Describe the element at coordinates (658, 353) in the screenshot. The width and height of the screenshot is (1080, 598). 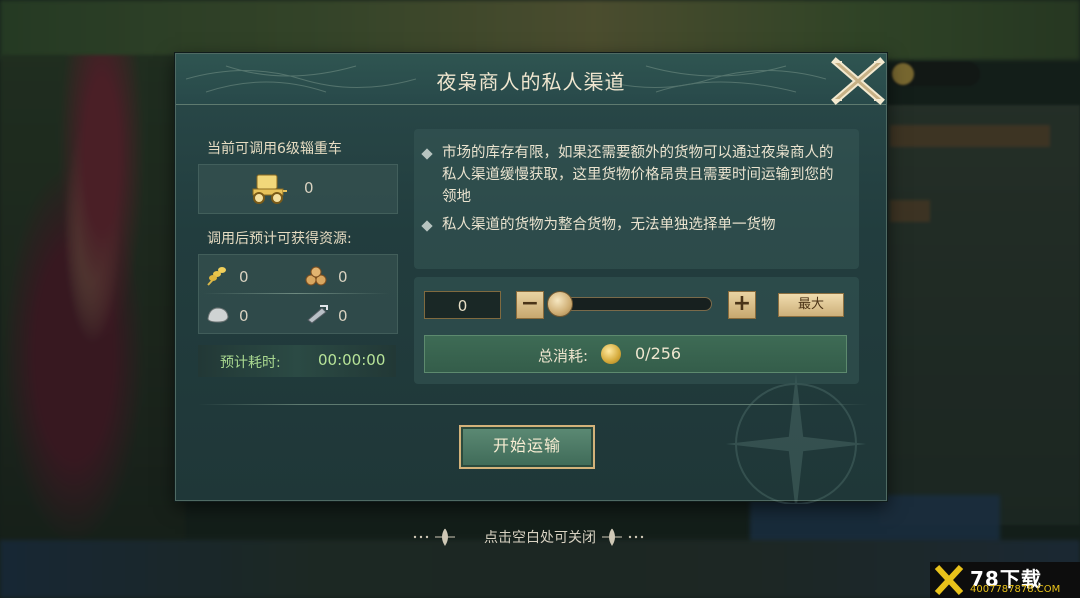
I see `cost-value: 0/256` at that location.